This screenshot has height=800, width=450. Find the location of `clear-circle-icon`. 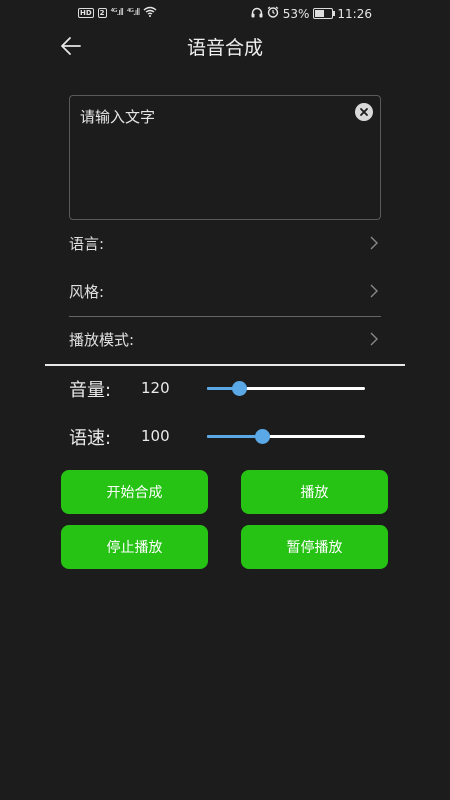

clear-circle-icon is located at coordinates (364, 112).